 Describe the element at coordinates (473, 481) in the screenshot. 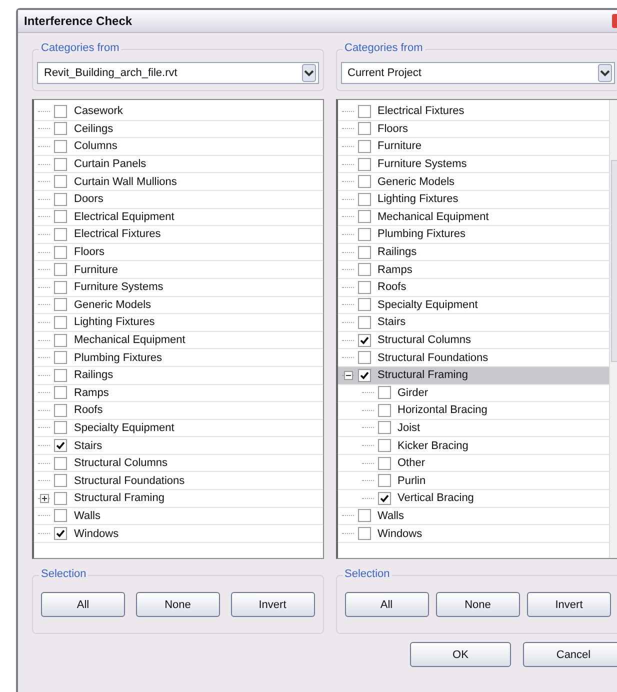

I see `tree-item: Purlin` at that location.